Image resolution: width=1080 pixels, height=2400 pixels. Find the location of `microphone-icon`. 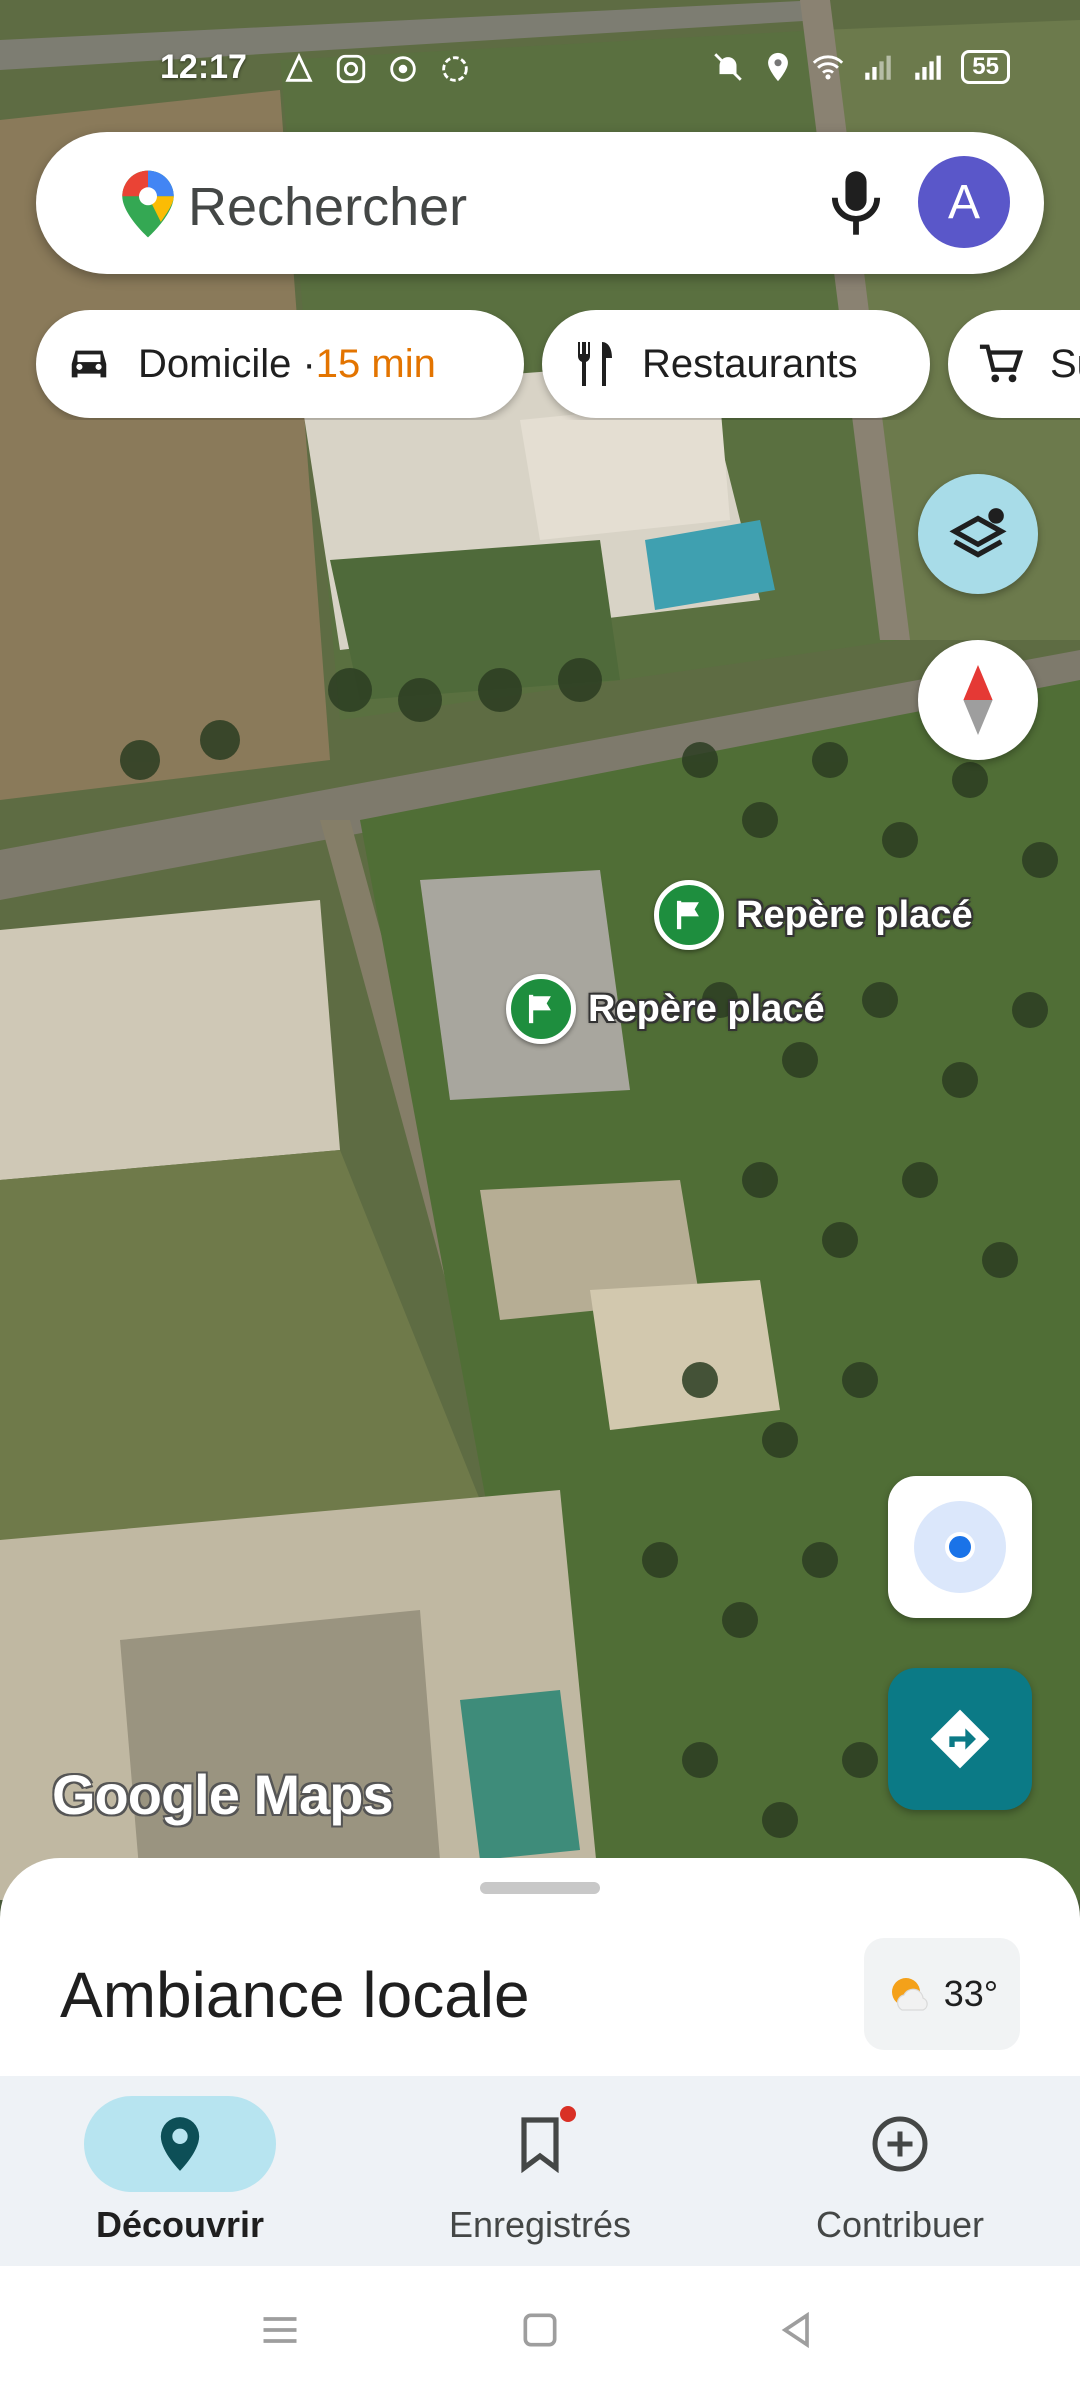

microphone-icon is located at coordinates (856, 203).